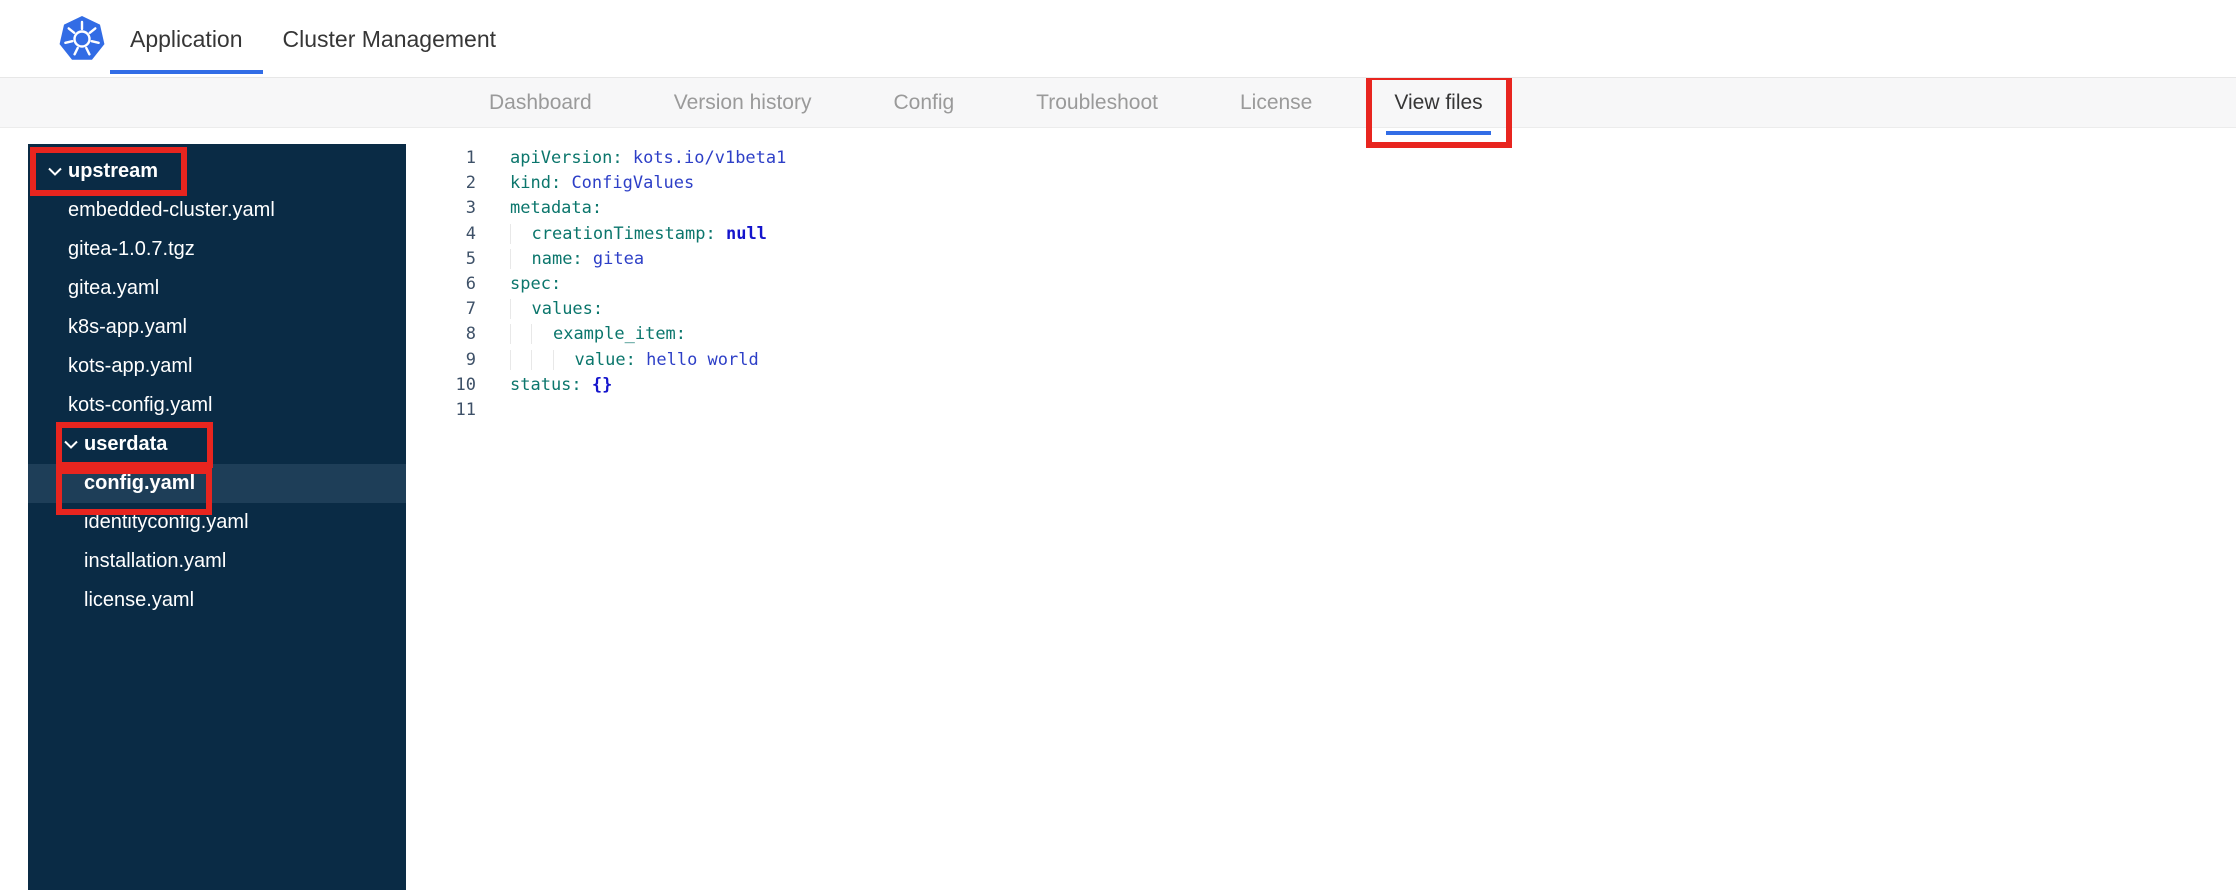  I want to click on header-tab-cluster-management: Cluster Management, so click(390, 39).